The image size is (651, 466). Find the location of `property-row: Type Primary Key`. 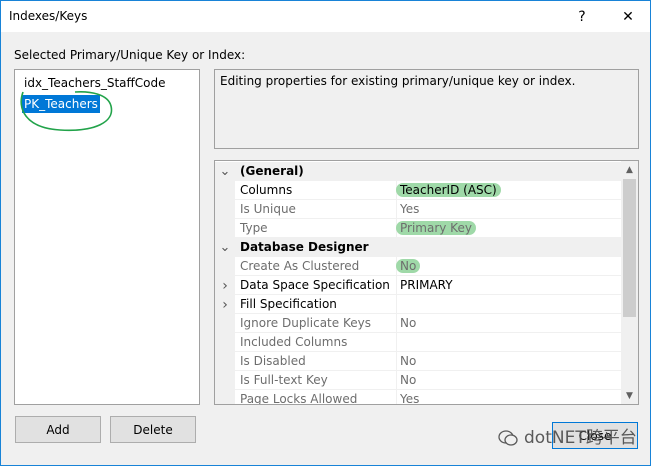

property-row: Type Primary Key is located at coordinates (418, 228).